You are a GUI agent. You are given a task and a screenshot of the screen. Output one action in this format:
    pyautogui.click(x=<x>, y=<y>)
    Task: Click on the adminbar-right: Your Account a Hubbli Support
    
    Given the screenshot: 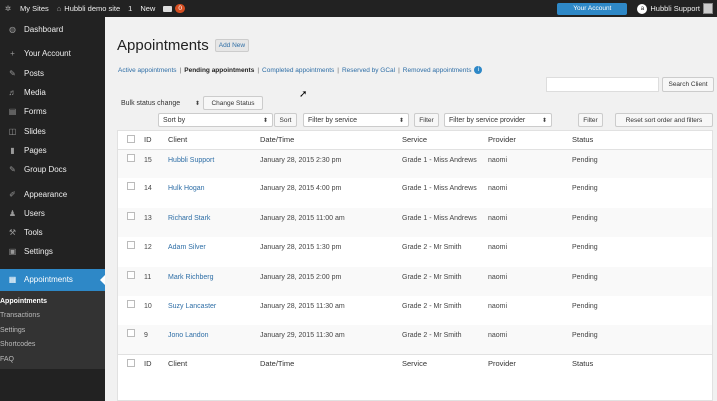 What is the action you would take?
    pyautogui.click(x=637, y=8)
    